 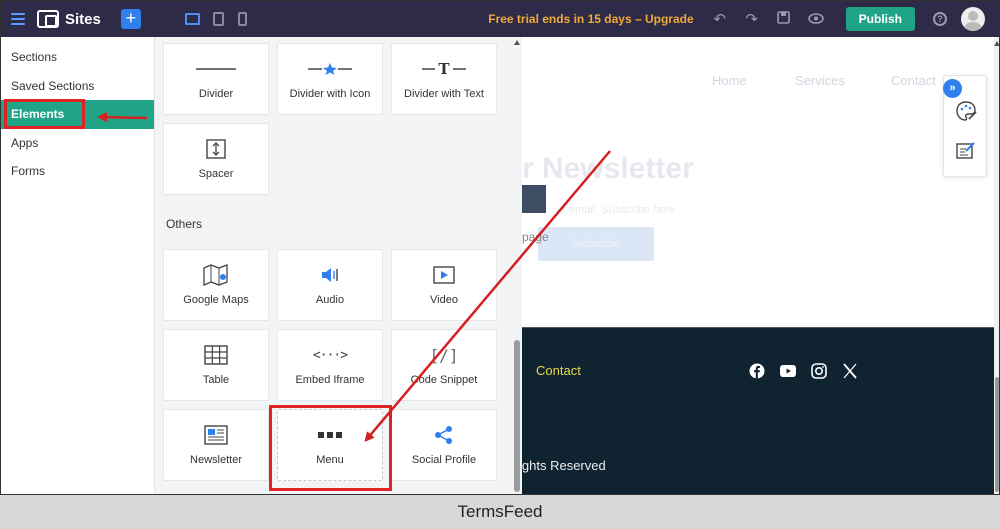 I want to click on trial-upgrade-link: Free trial ends in 15 days – Upgrade, so click(x=590, y=19).